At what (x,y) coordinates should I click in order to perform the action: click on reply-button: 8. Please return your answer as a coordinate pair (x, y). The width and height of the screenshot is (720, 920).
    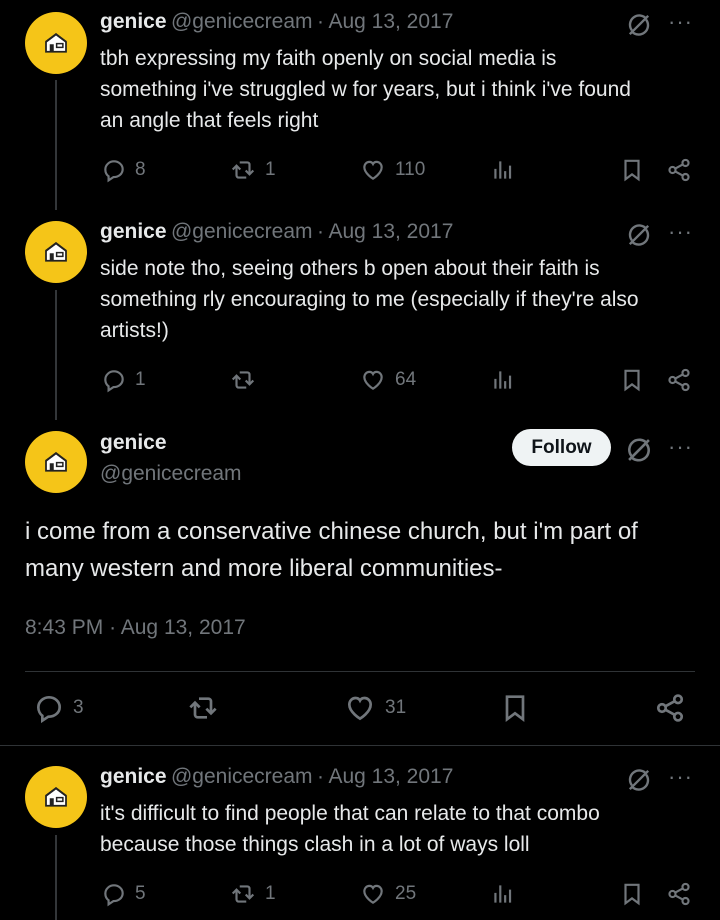
    Looking at the image, I should click on (123, 170).